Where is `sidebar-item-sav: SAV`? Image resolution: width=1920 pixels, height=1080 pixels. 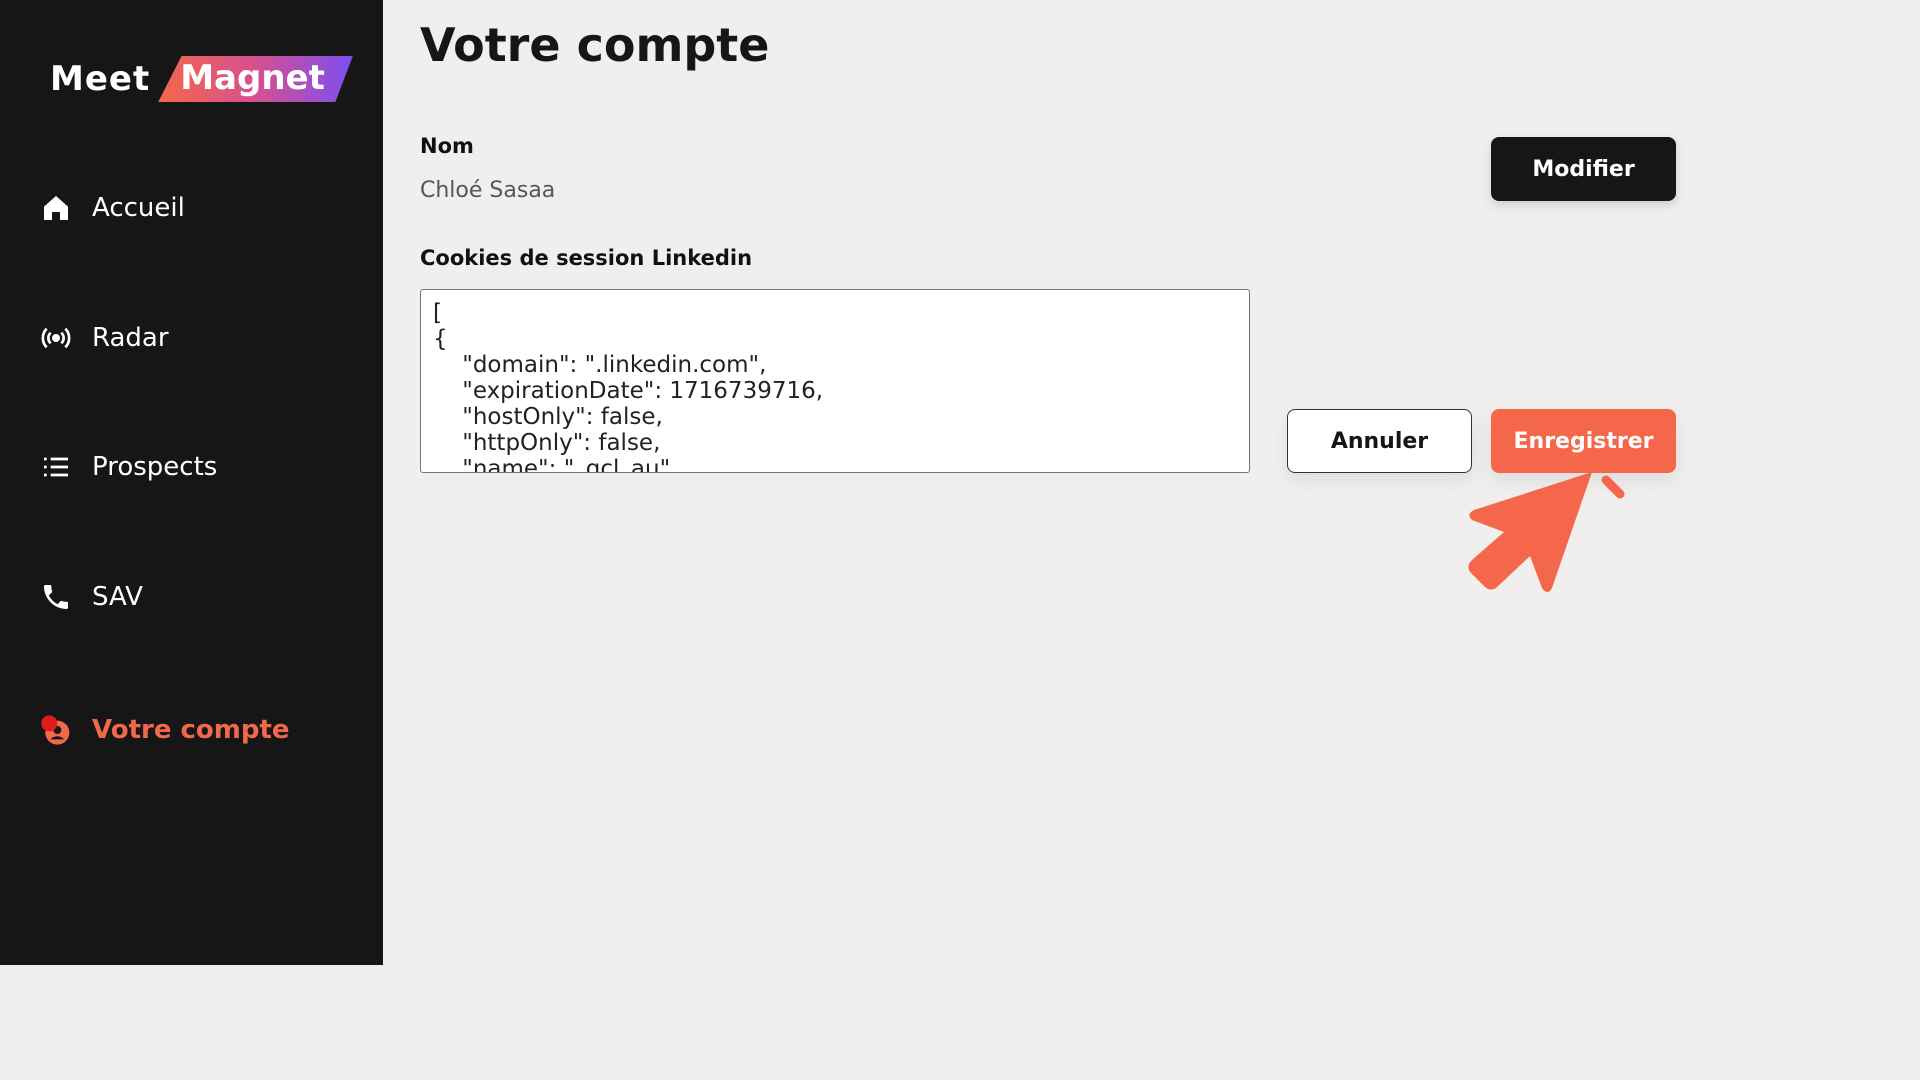 sidebar-item-sav: SAV is located at coordinates (91, 597).